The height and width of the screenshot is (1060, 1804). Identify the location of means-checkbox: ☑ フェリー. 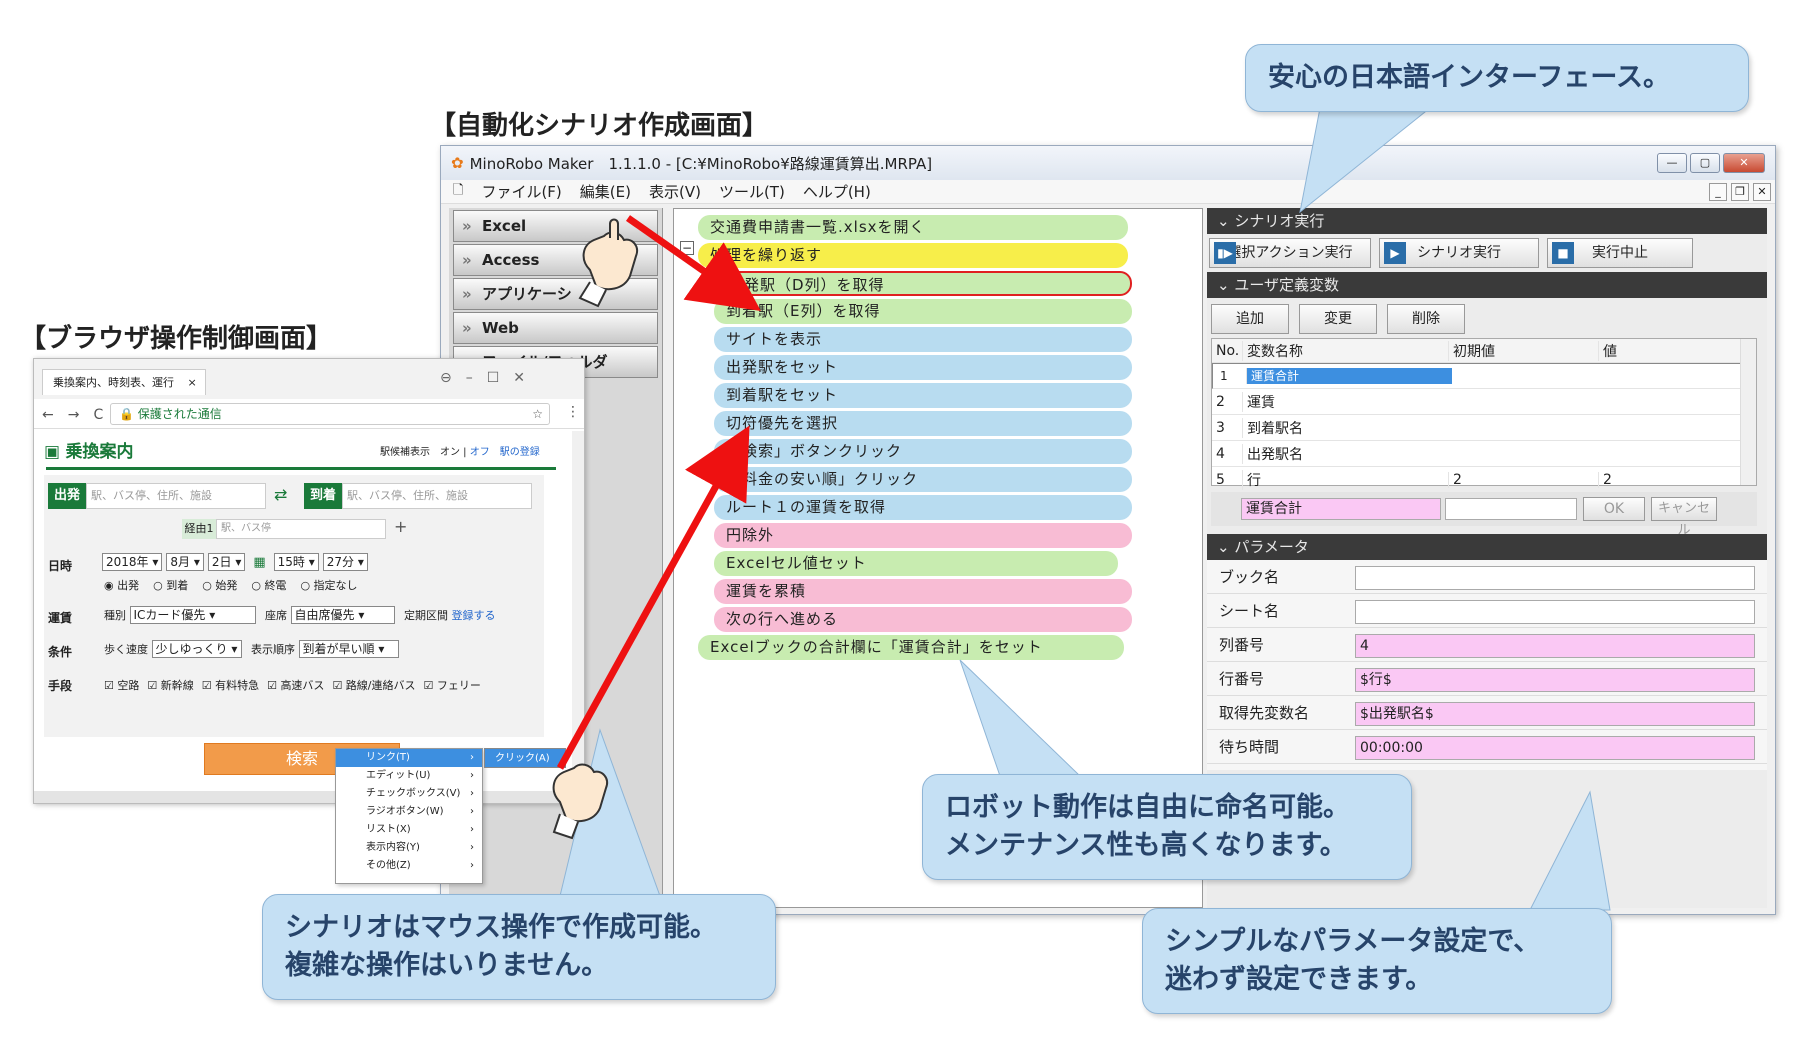
(452, 685).